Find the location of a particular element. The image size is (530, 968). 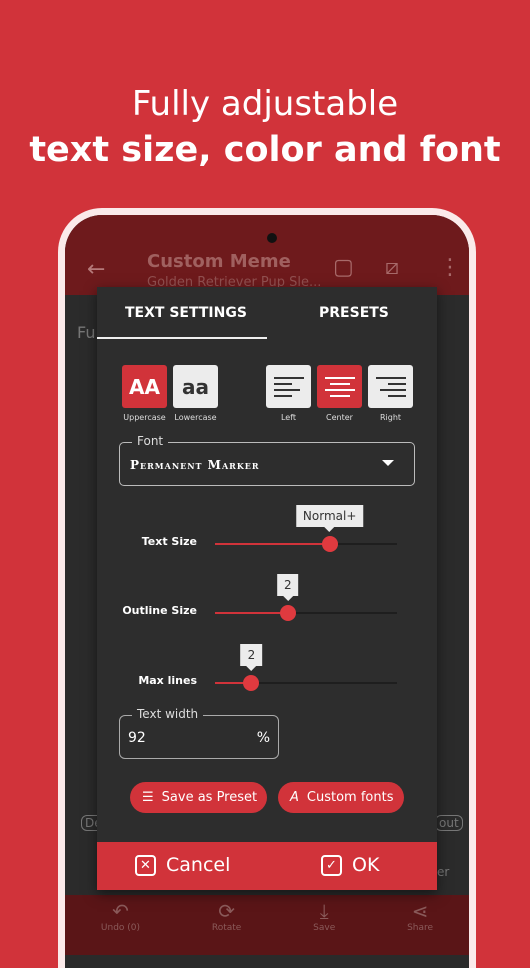

uppercase-button: AA is located at coordinates (144, 386).